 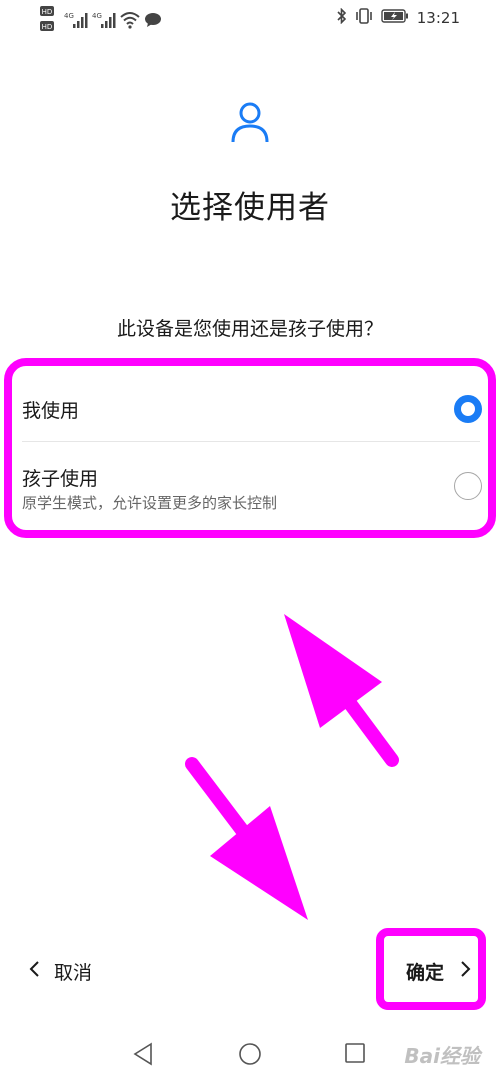 I want to click on bluetooth-icon, so click(x=342, y=17).